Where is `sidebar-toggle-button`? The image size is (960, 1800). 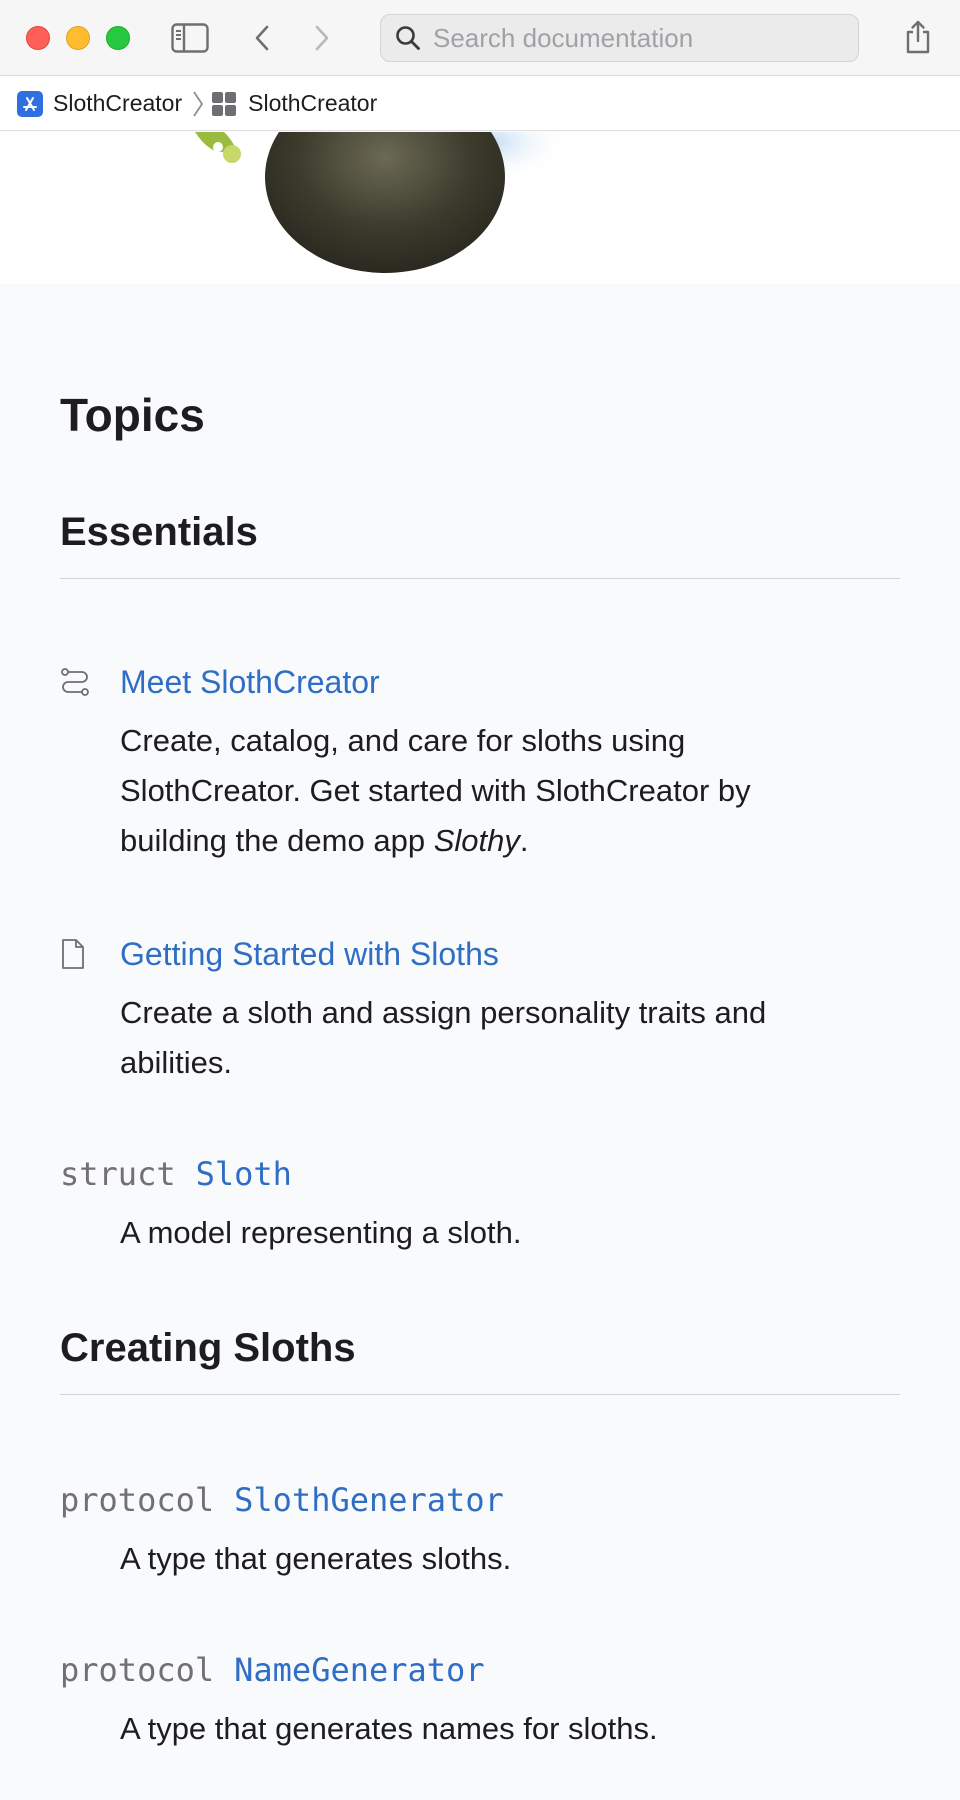
sidebar-toggle-button is located at coordinates (190, 38).